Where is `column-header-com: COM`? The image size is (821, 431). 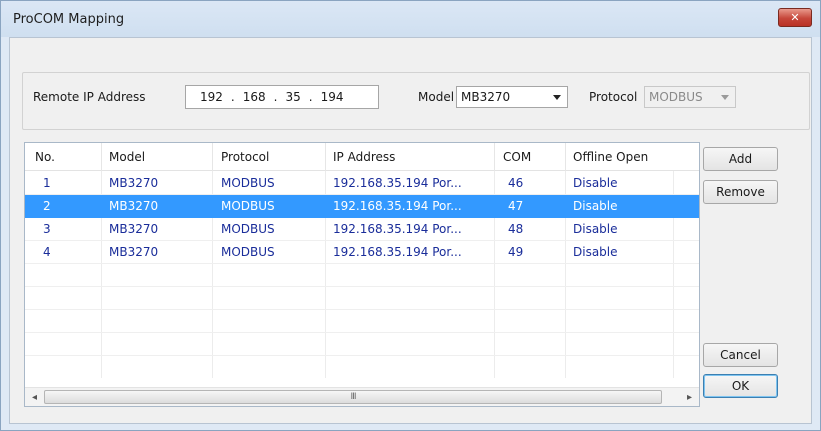 column-header-com: COM is located at coordinates (517, 157).